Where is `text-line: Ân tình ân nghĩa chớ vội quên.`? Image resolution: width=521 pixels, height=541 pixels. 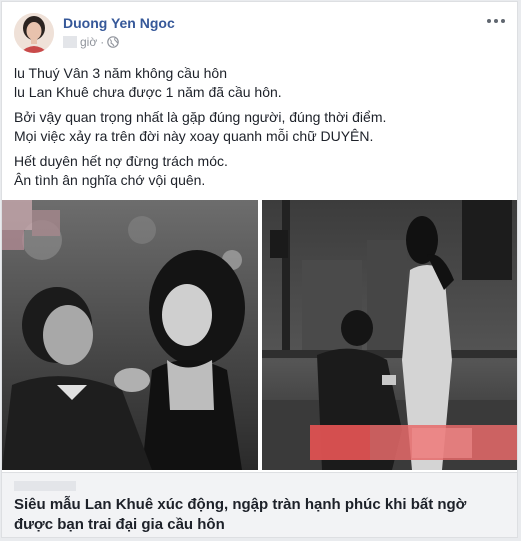
text-line: Ân tình ân nghĩa chớ vội quên. is located at coordinates (110, 180).